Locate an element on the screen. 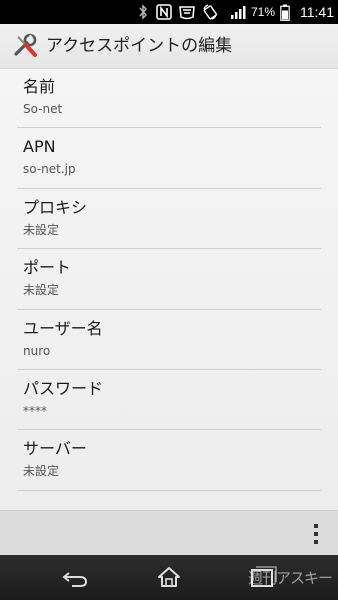 The height and width of the screenshot is (600, 338). nfc-icon is located at coordinates (164, 12).